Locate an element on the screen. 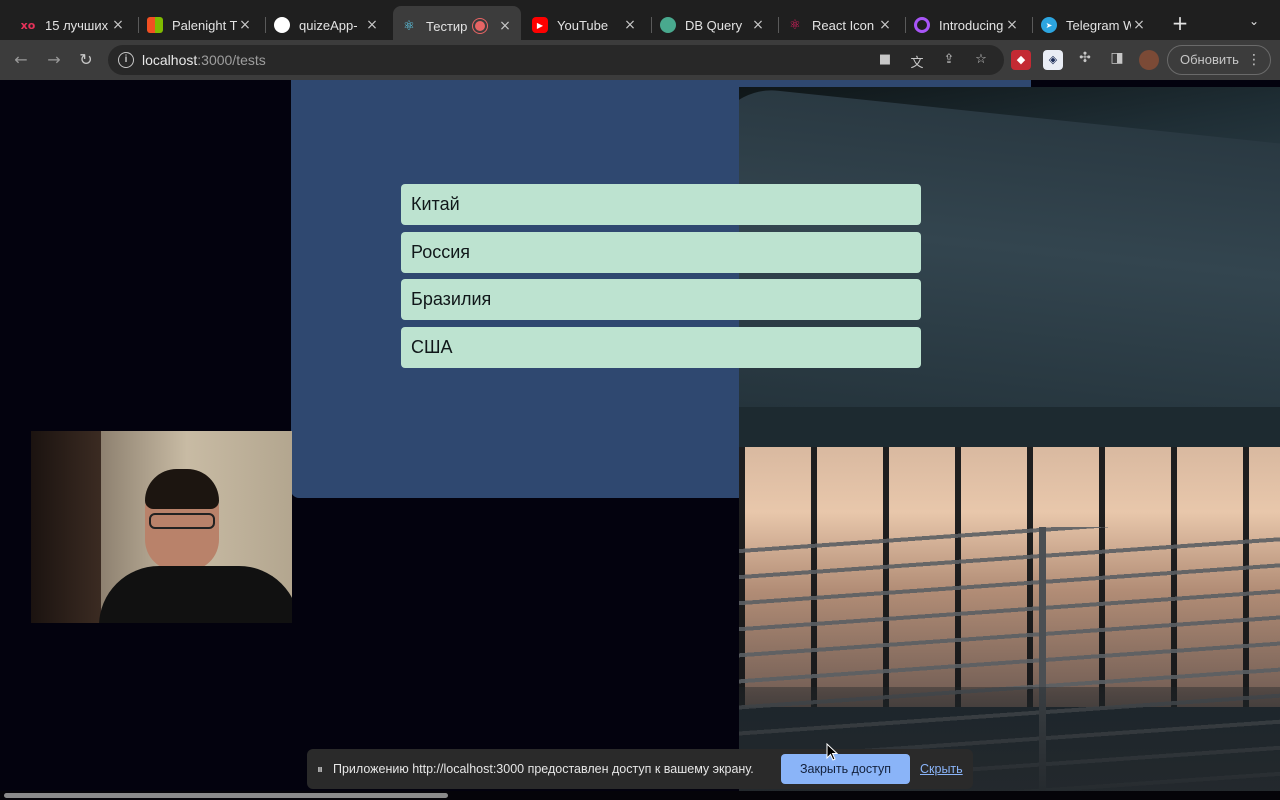  site-info-icon: i is located at coordinates (126, 60).